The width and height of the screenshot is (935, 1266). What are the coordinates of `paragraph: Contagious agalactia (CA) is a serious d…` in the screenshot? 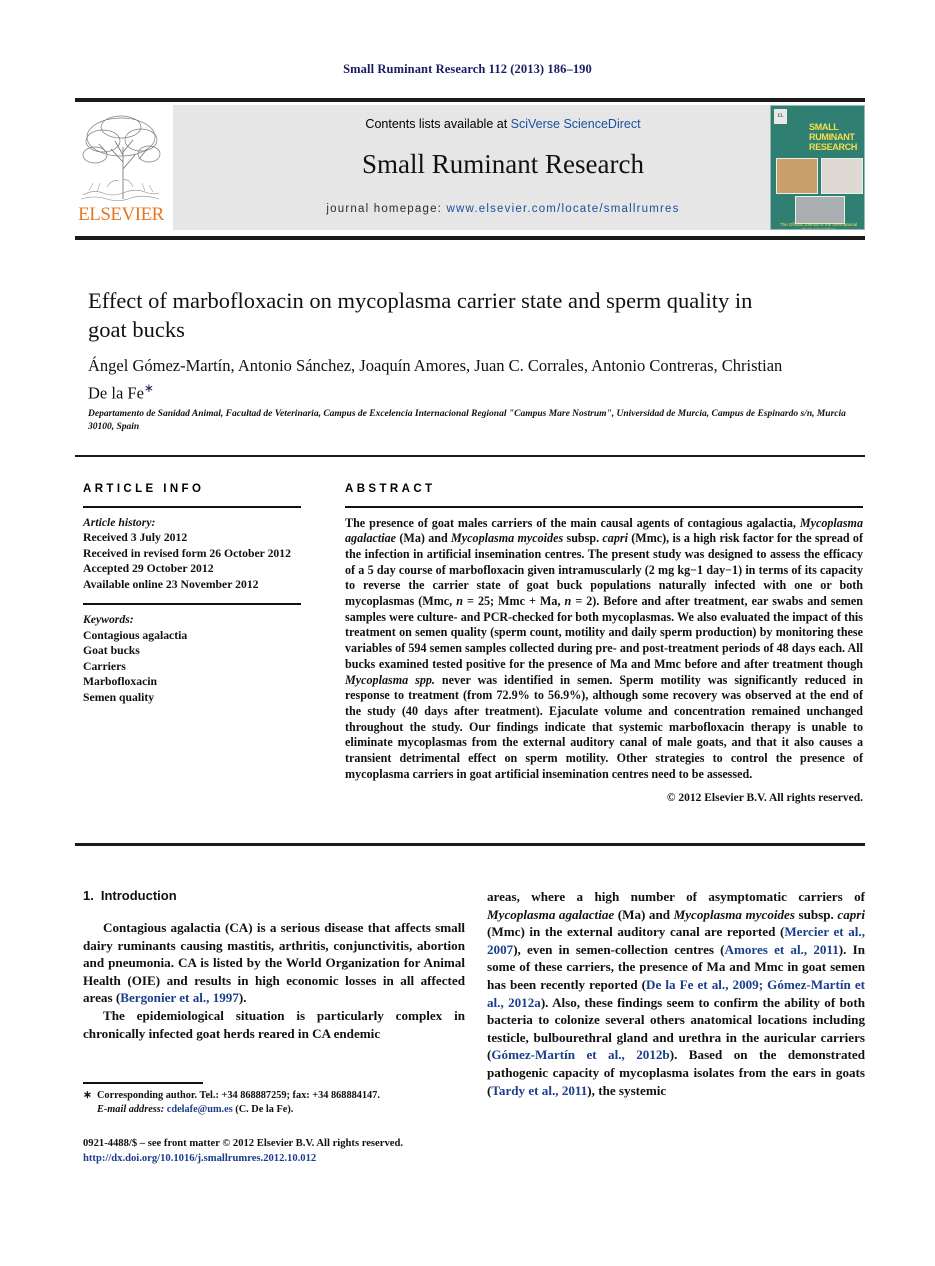 It's located at (274, 963).